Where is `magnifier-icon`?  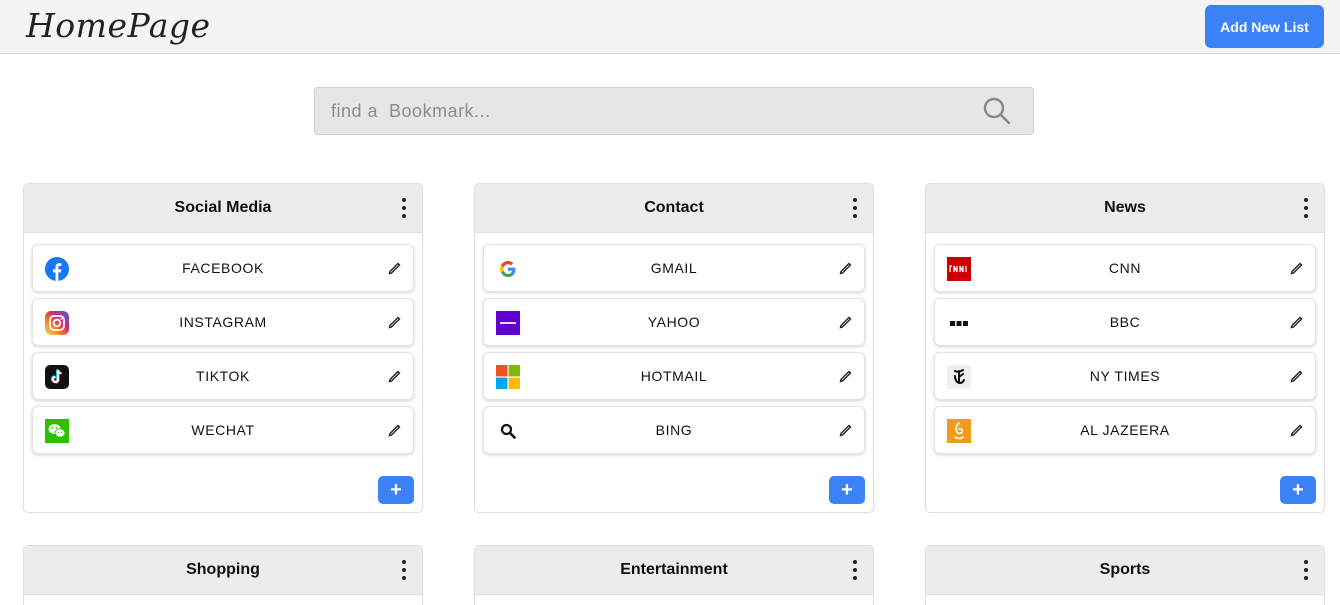
magnifier-icon is located at coordinates (508, 431).